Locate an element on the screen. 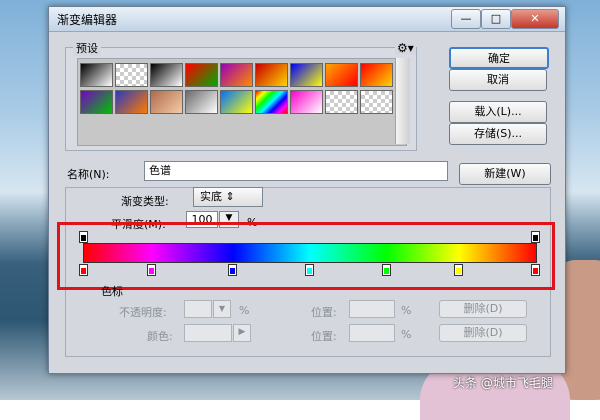 Image resolution: width=600 pixels, height=420 pixels. color-label: 颜色: is located at coordinates (160, 336).